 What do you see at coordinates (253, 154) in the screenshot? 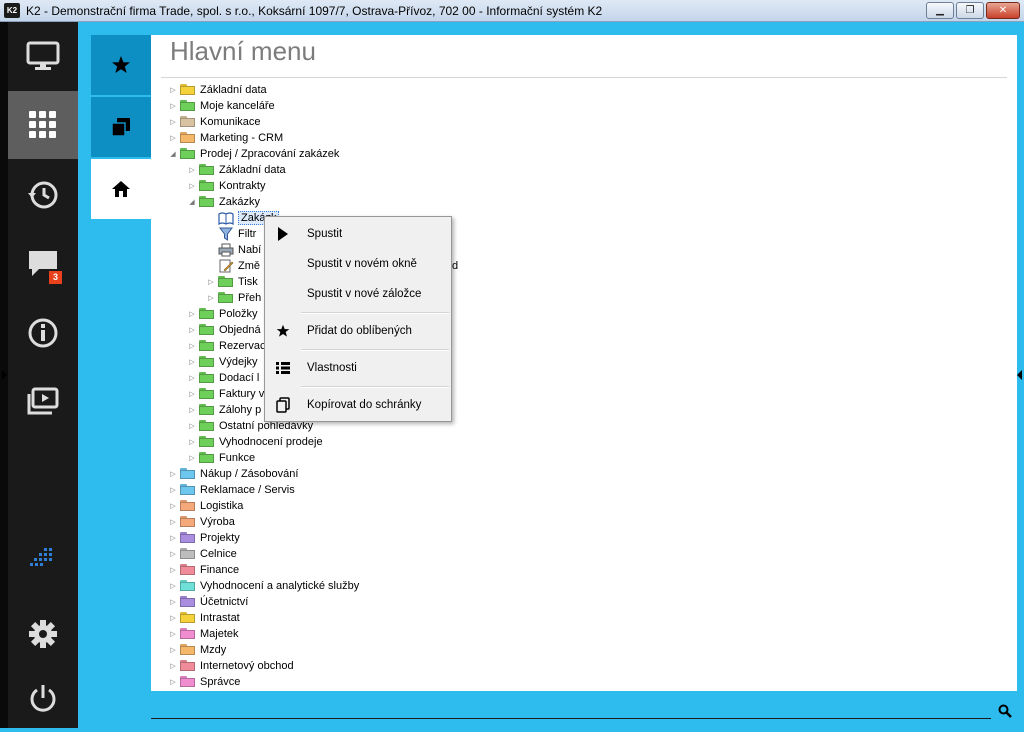
I see `tree-item: ◢ Prodej / Zpracování zakázek` at bounding box center [253, 154].